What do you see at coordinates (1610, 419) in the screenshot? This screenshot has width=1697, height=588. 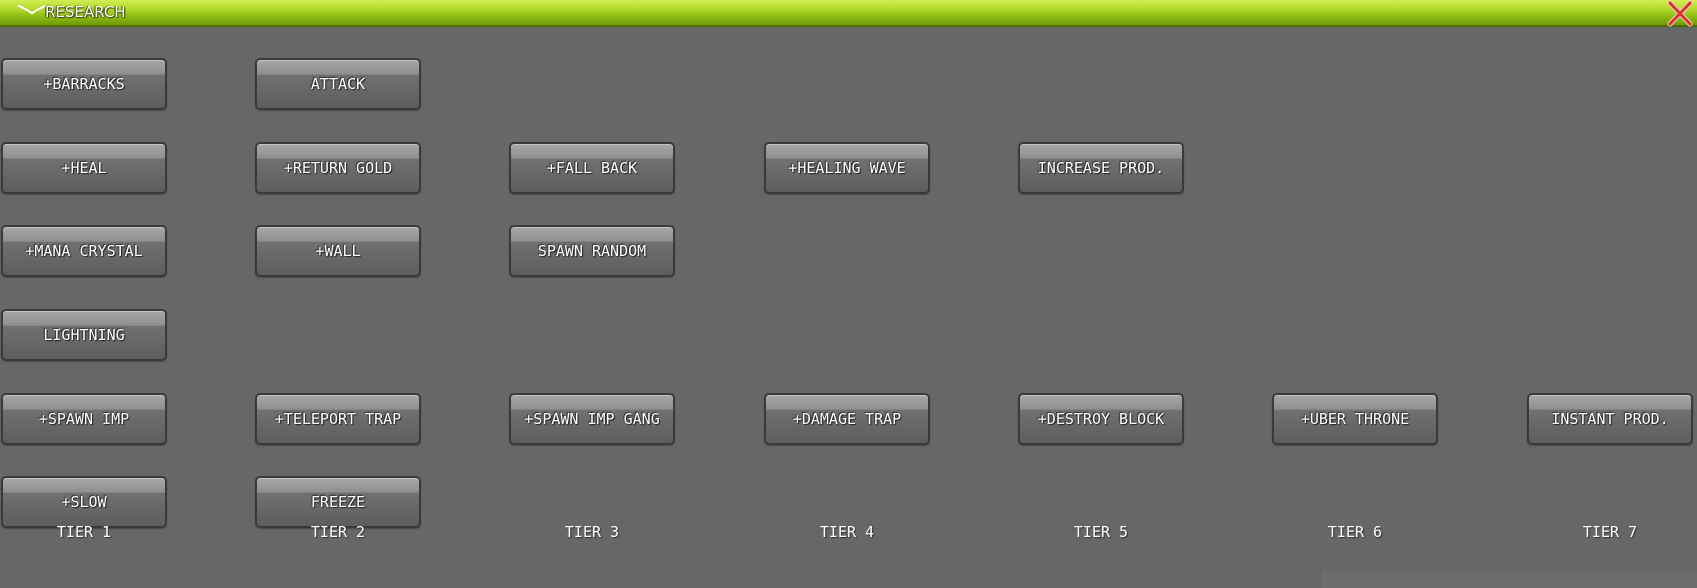 I see `research-button: INSTANT PROD.` at bounding box center [1610, 419].